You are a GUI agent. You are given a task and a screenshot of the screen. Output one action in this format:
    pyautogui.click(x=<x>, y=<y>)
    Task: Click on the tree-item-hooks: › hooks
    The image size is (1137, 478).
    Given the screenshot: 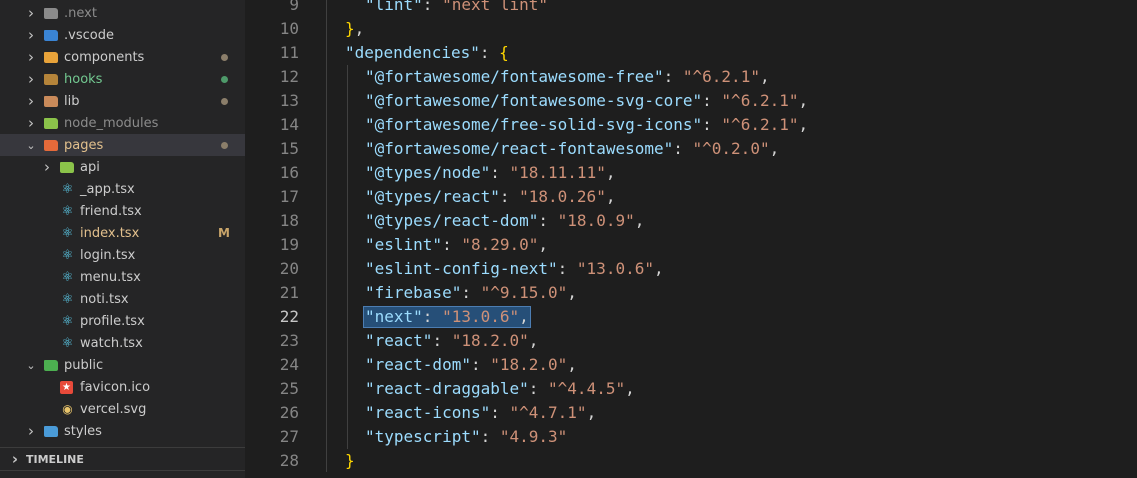 What is the action you would take?
    pyautogui.click(x=122, y=79)
    